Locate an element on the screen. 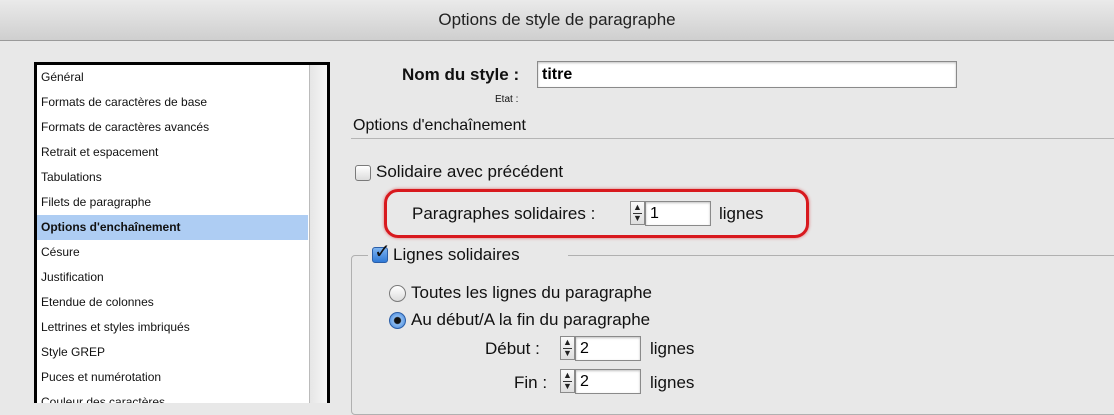 The width and height of the screenshot is (1114, 415). sidebar-item-hyphenation: Césure is located at coordinates (172, 252).